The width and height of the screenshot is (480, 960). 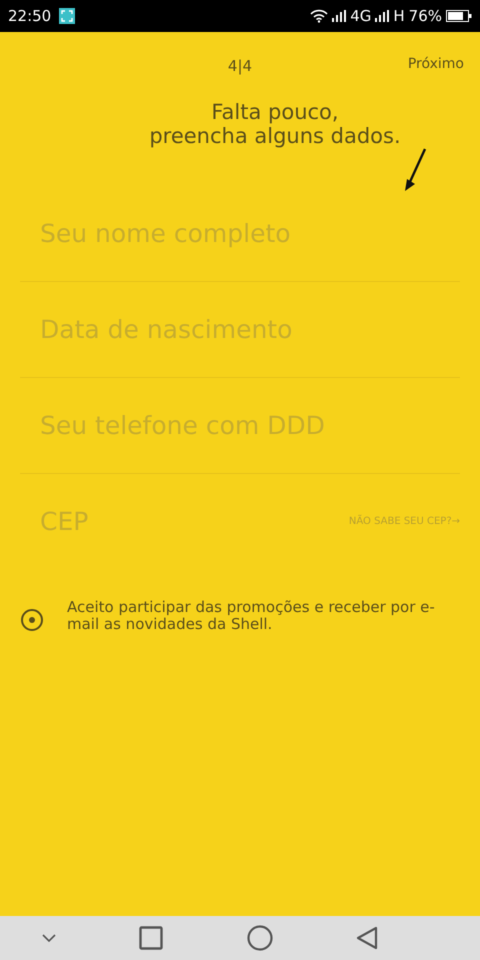 What do you see at coordinates (436, 64) in the screenshot?
I see `next-button: Próximo` at bounding box center [436, 64].